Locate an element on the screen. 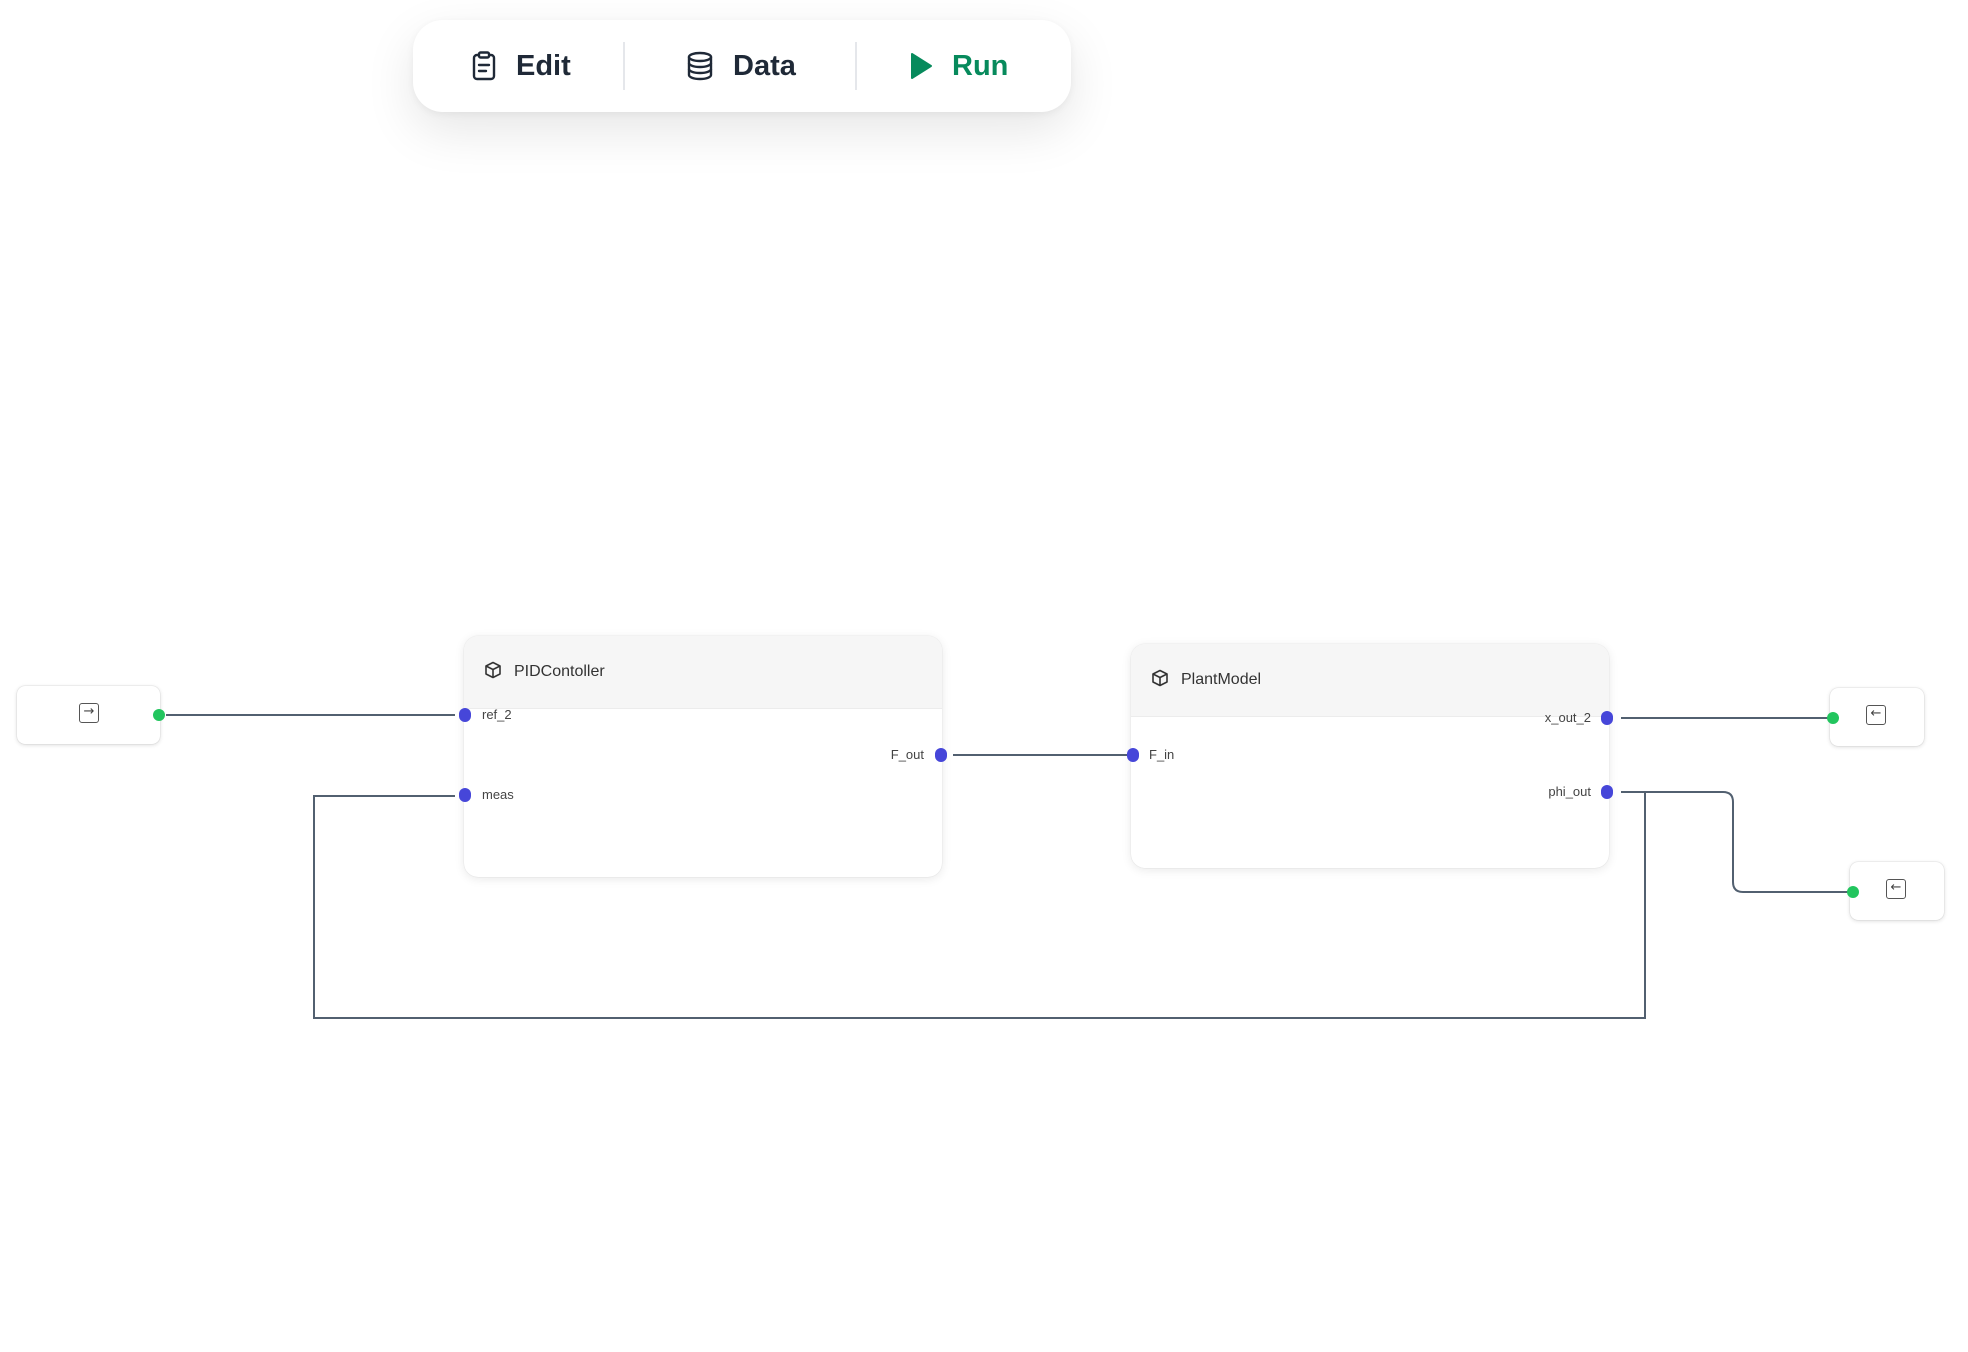 The image size is (1968, 1352). port-label-fout: F_out is located at coordinates (907, 754).